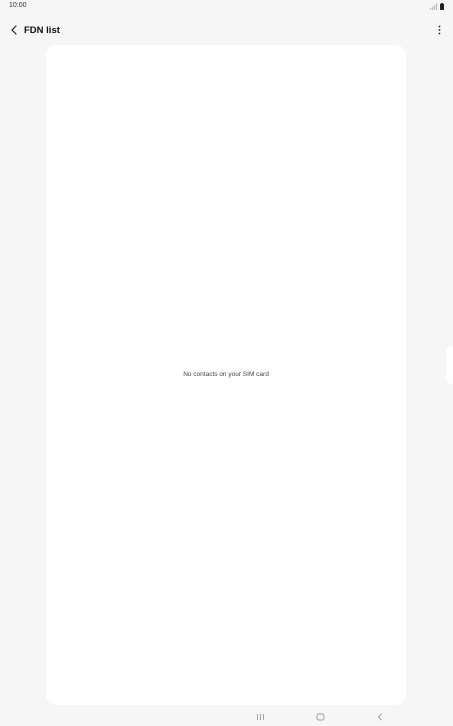 Image resolution: width=453 pixels, height=726 pixels. What do you see at coordinates (449, 365) in the screenshot?
I see `edge-panel-handle` at bounding box center [449, 365].